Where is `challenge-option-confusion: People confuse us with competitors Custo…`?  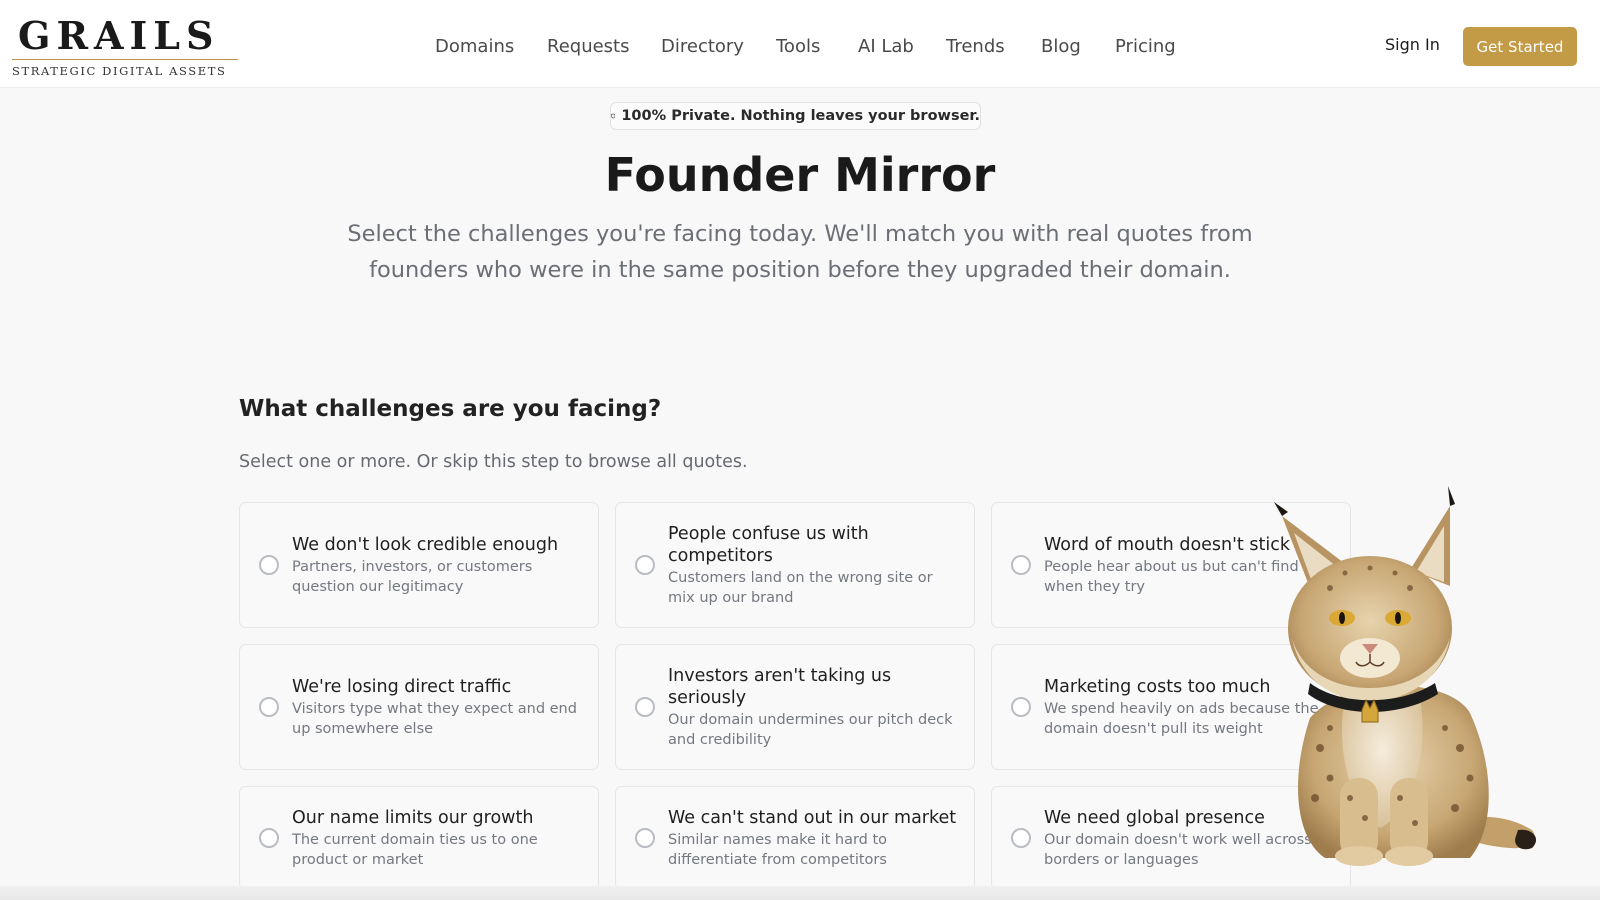 challenge-option-confusion: People confuse us with competitors Custo… is located at coordinates (795, 565).